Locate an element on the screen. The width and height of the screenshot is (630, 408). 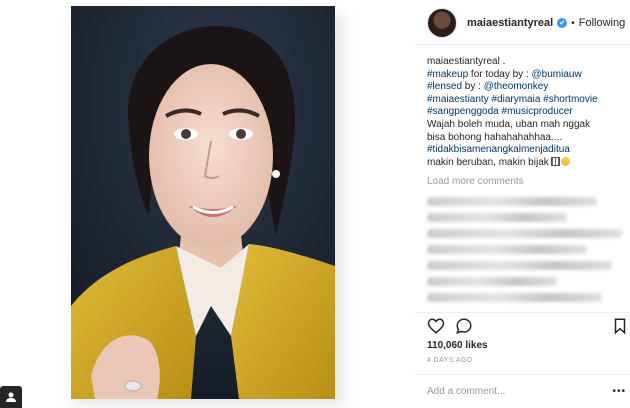
comment-divider is located at coordinates (522, 374).